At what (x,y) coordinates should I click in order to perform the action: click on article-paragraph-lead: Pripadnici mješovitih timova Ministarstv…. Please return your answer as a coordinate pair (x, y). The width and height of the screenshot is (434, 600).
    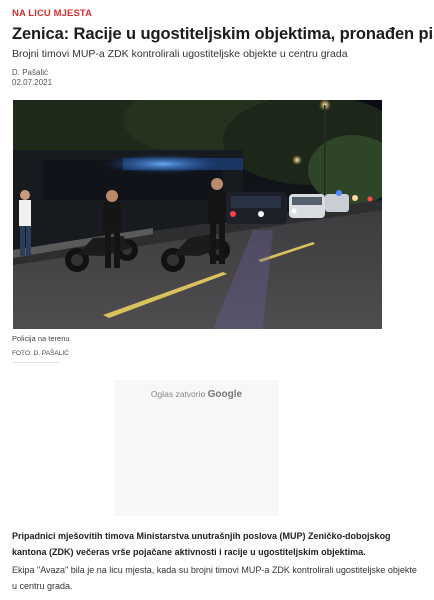
    Looking at the image, I should click on (201, 544).